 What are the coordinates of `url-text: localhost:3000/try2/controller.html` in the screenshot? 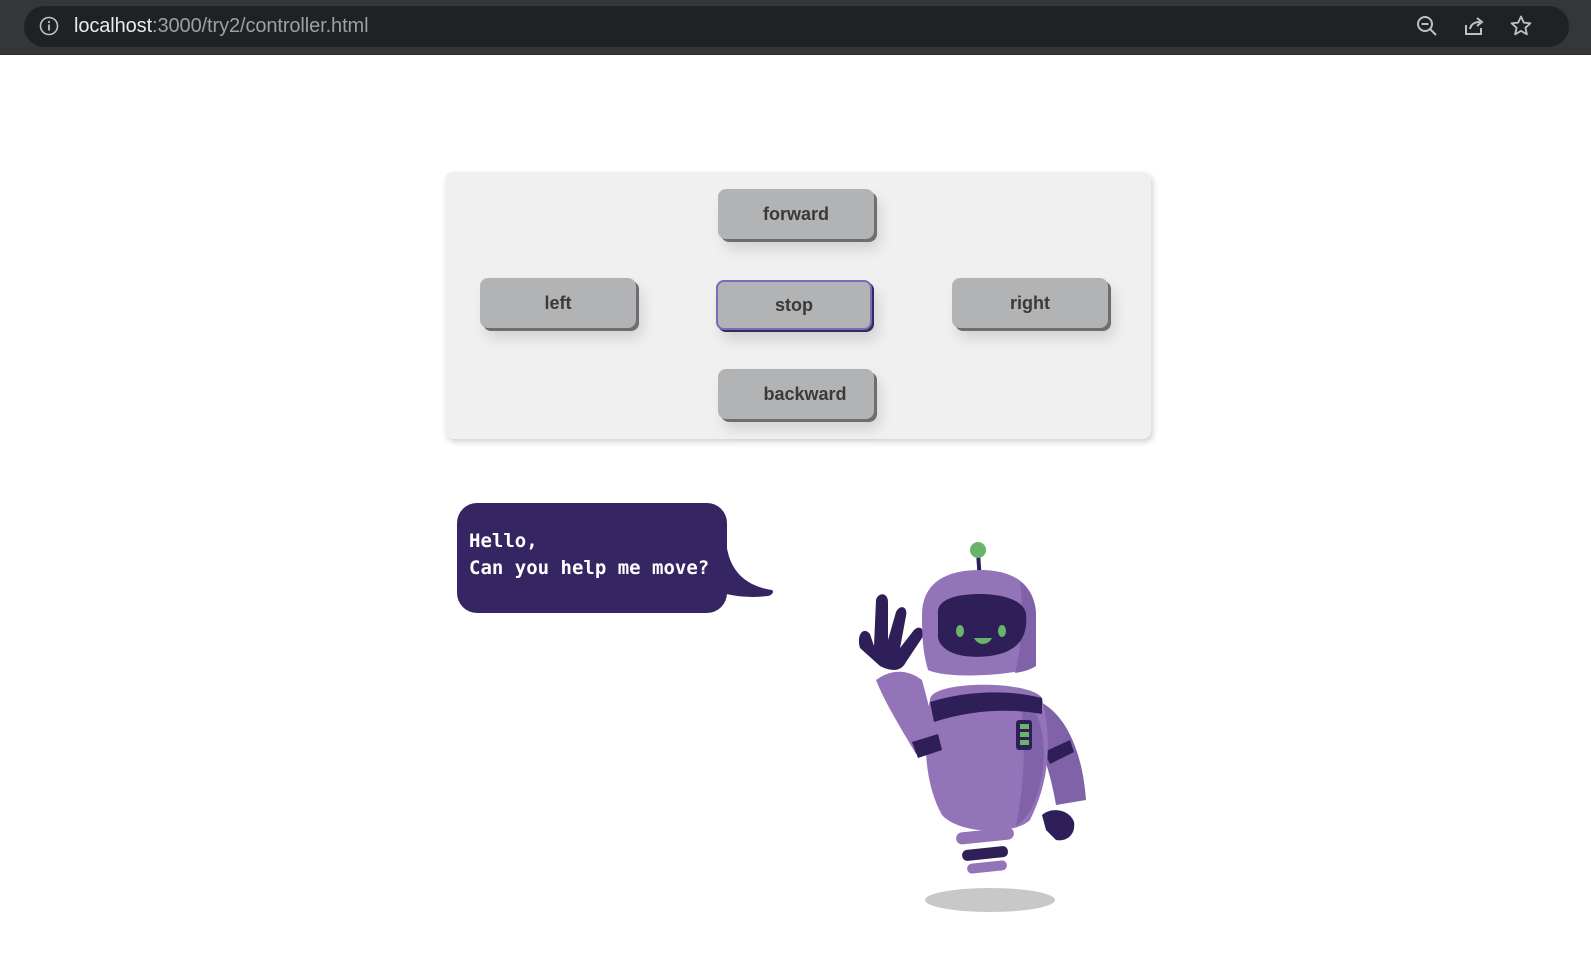 It's located at (221, 26).